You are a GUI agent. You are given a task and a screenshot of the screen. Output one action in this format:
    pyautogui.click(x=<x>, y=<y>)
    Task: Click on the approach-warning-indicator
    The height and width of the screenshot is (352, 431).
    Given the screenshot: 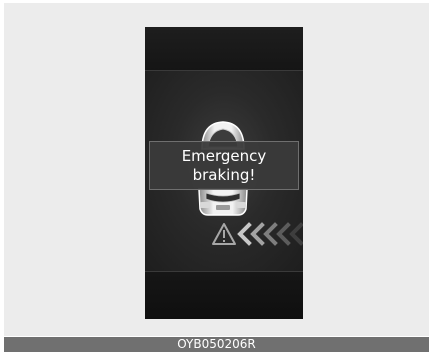 What is the action you would take?
    pyautogui.click(x=257, y=234)
    